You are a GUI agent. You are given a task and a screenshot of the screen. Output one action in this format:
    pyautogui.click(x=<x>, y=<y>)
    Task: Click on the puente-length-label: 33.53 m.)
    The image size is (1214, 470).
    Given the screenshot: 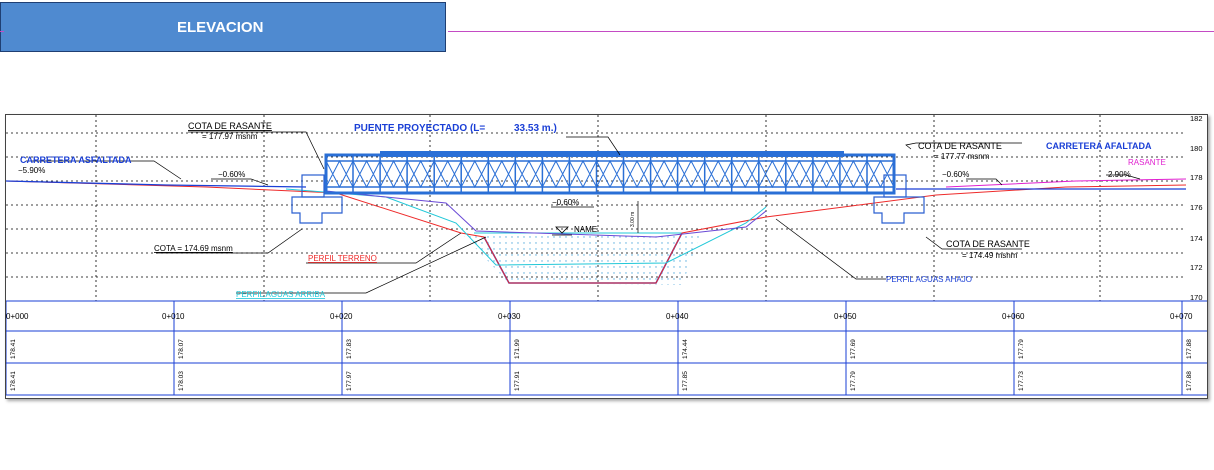 What is the action you would take?
    pyautogui.click(x=535, y=128)
    